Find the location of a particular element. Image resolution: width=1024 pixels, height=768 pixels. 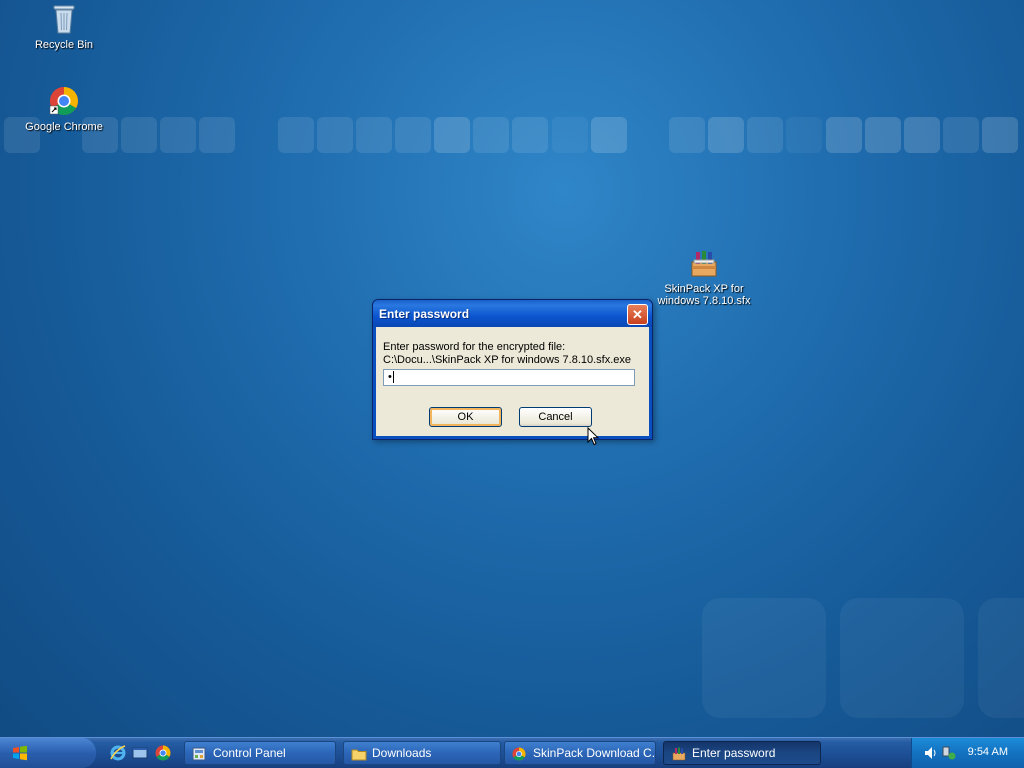

control-panel-icon is located at coordinates (199, 755).